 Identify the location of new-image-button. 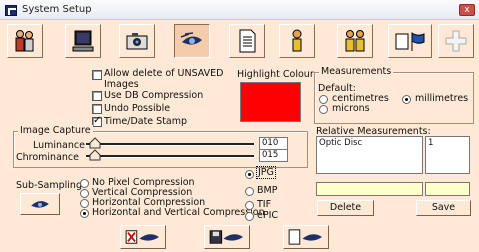
(306, 237).